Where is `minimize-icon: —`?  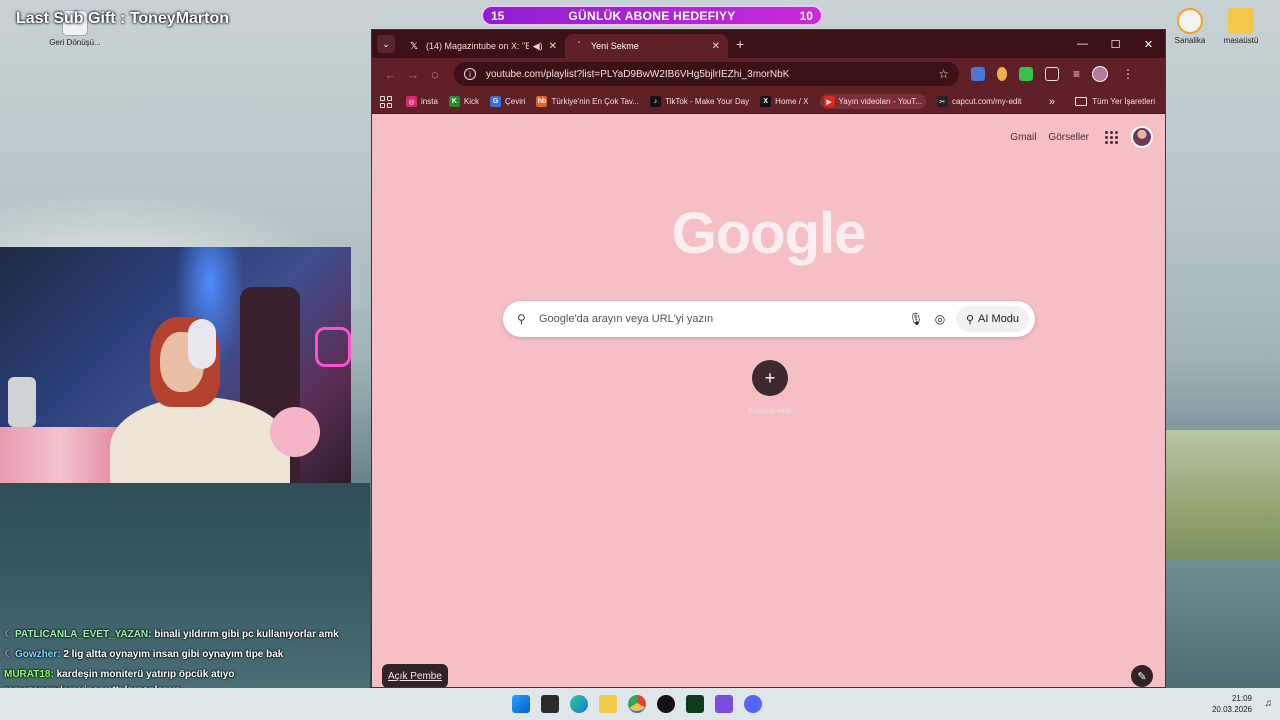 minimize-icon: — is located at coordinates (1082, 44).